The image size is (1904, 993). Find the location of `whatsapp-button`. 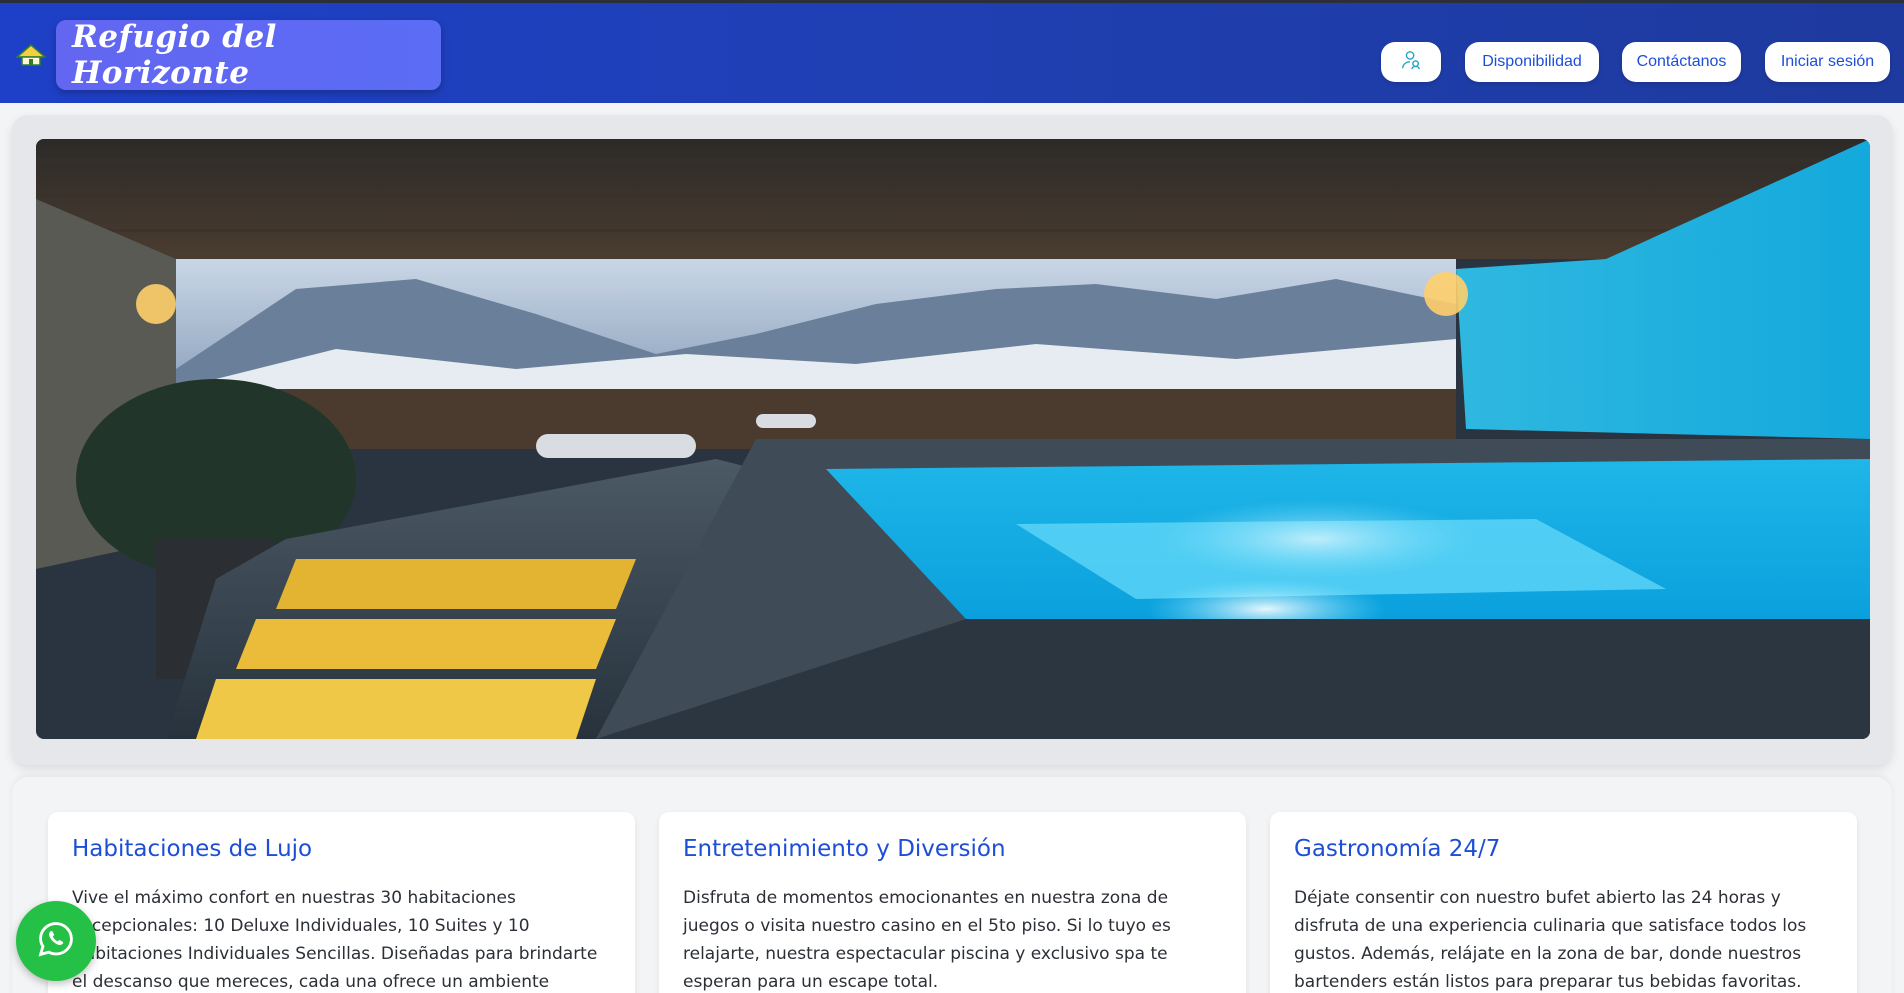

whatsapp-button is located at coordinates (56, 941).